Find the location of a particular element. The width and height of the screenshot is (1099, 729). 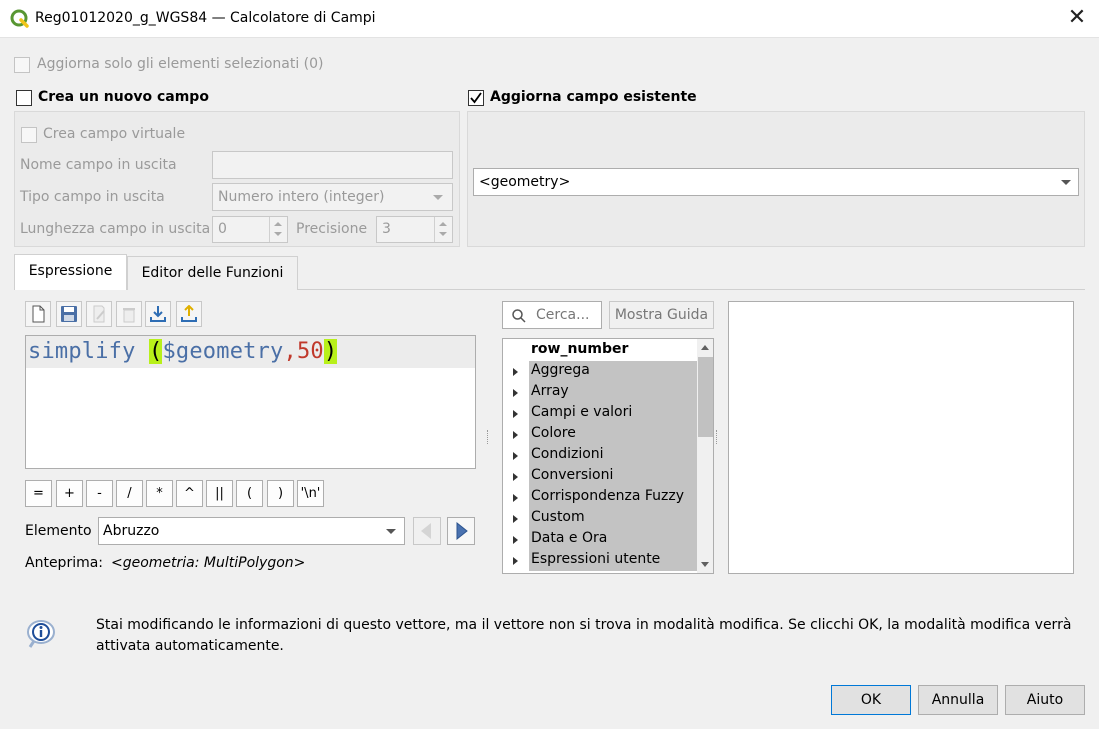

checkmark-icon is located at coordinates (476, 98).